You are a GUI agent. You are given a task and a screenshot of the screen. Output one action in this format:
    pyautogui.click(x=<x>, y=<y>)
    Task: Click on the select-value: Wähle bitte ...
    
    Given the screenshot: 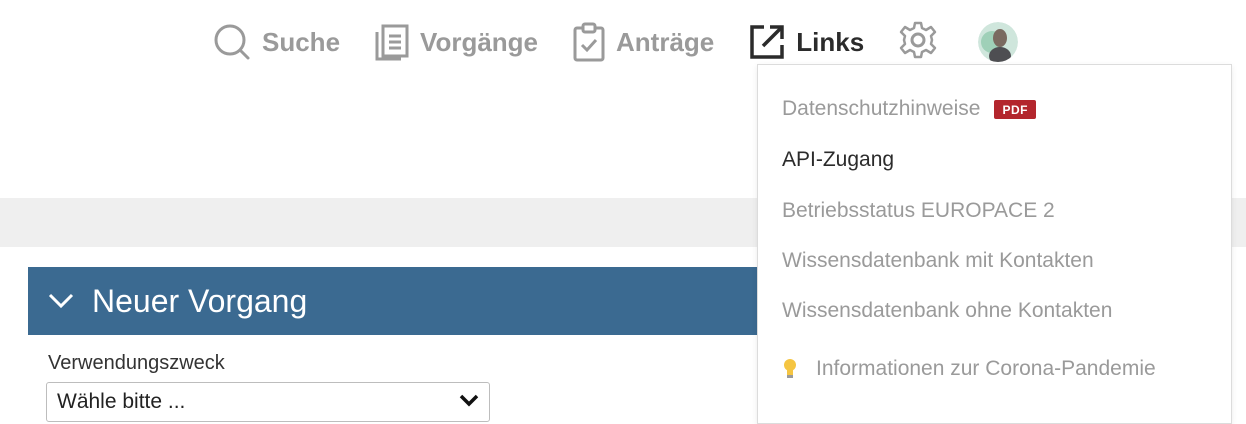 What is the action you would take?
    pyautogui.click(x=121, y=401)
    